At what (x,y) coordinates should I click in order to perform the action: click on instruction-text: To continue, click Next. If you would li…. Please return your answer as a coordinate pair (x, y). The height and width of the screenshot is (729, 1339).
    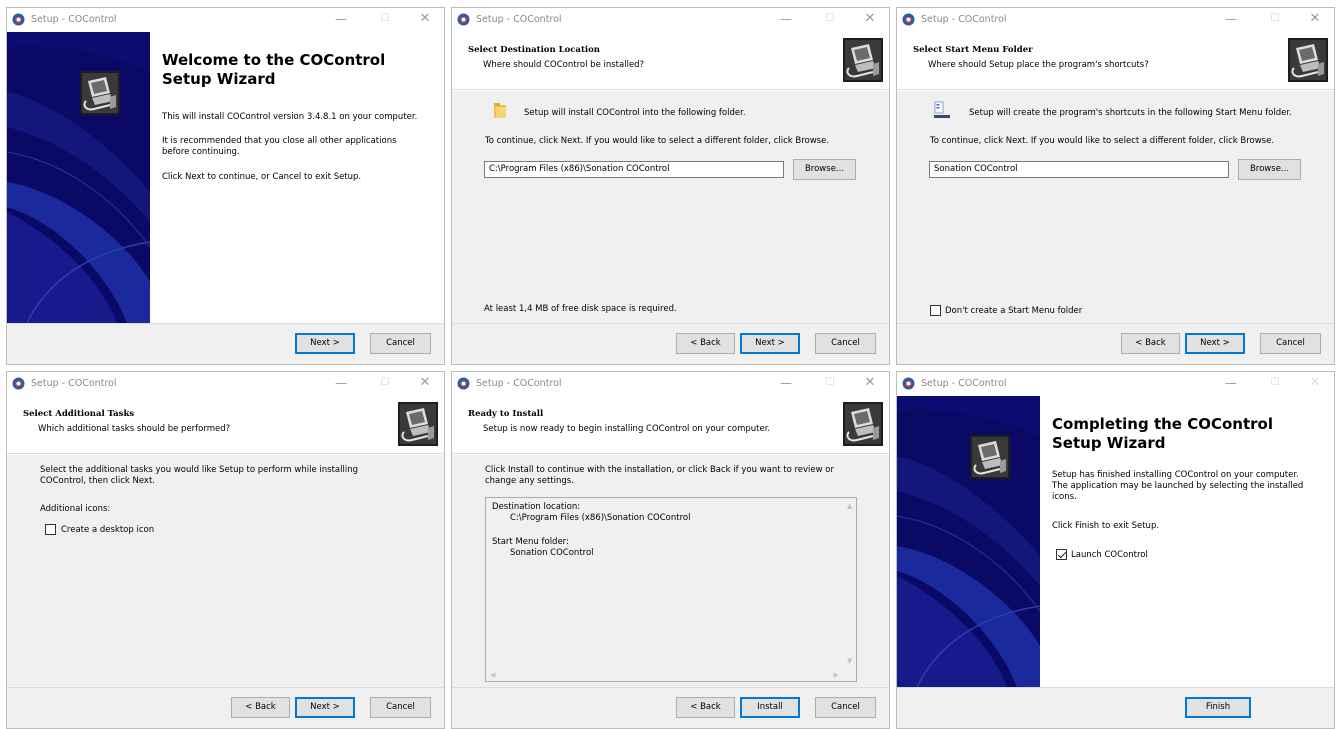
    Looking at the image, I should click on (657, 141).